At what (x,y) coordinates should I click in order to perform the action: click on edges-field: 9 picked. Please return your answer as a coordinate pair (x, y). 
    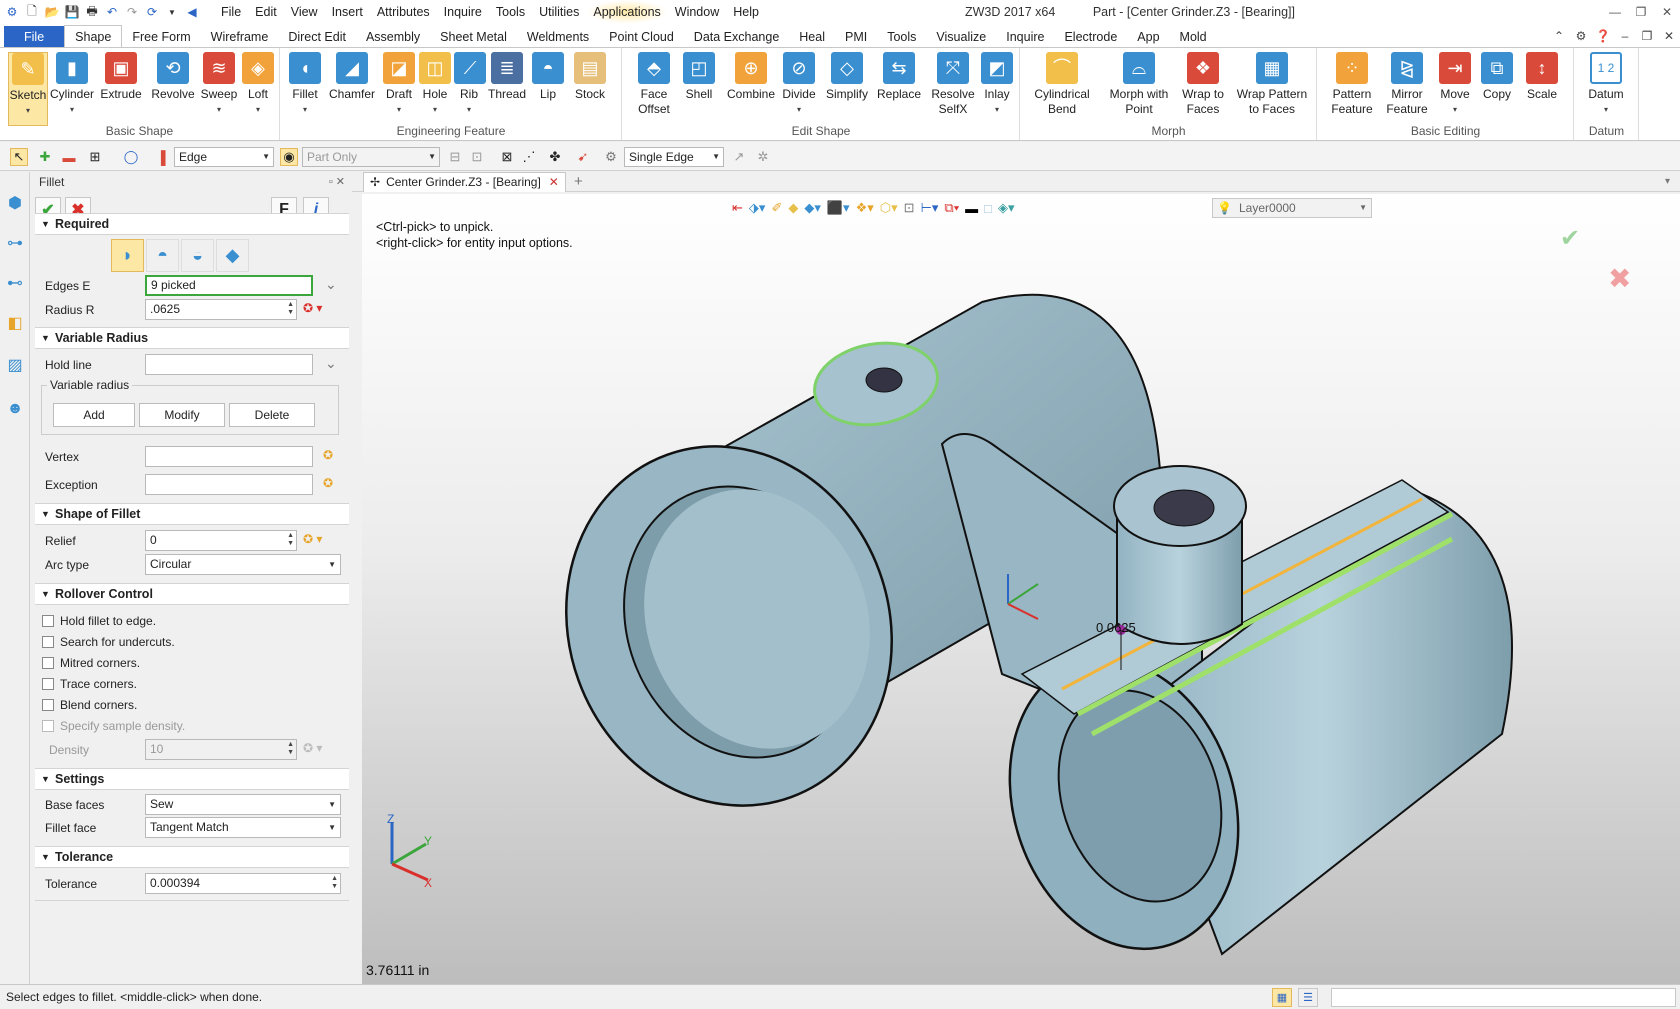
    Looking at the image, I should click on (229, 285).